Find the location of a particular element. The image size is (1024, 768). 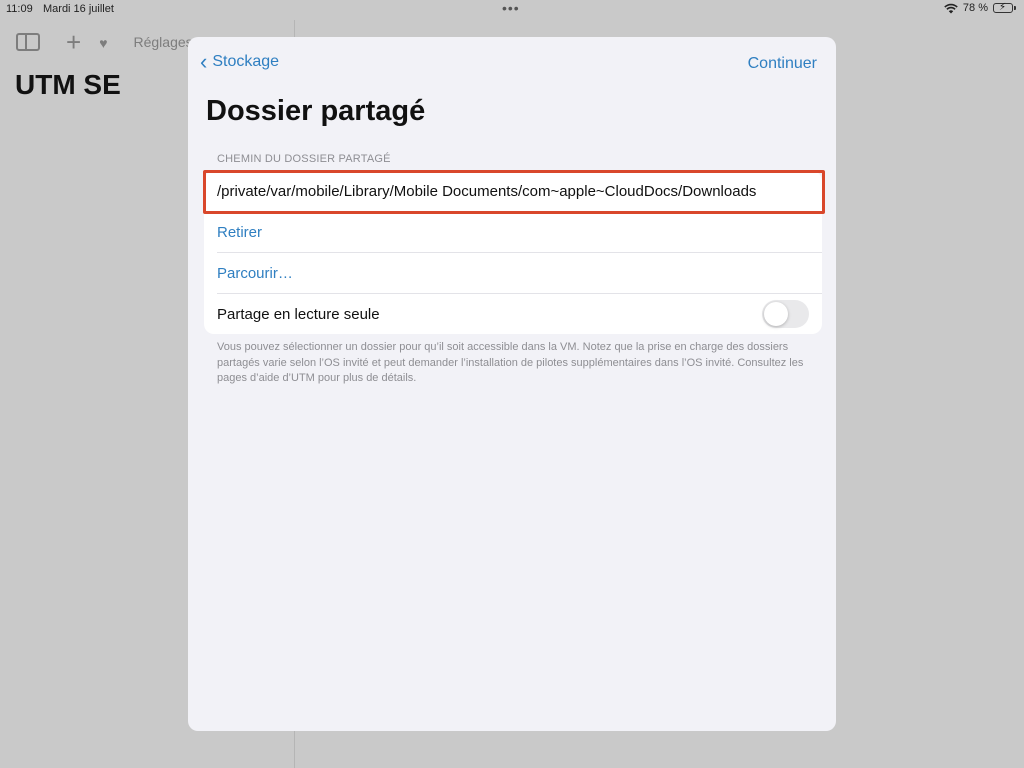

toggle-knob is located at coordinates (776, 314).